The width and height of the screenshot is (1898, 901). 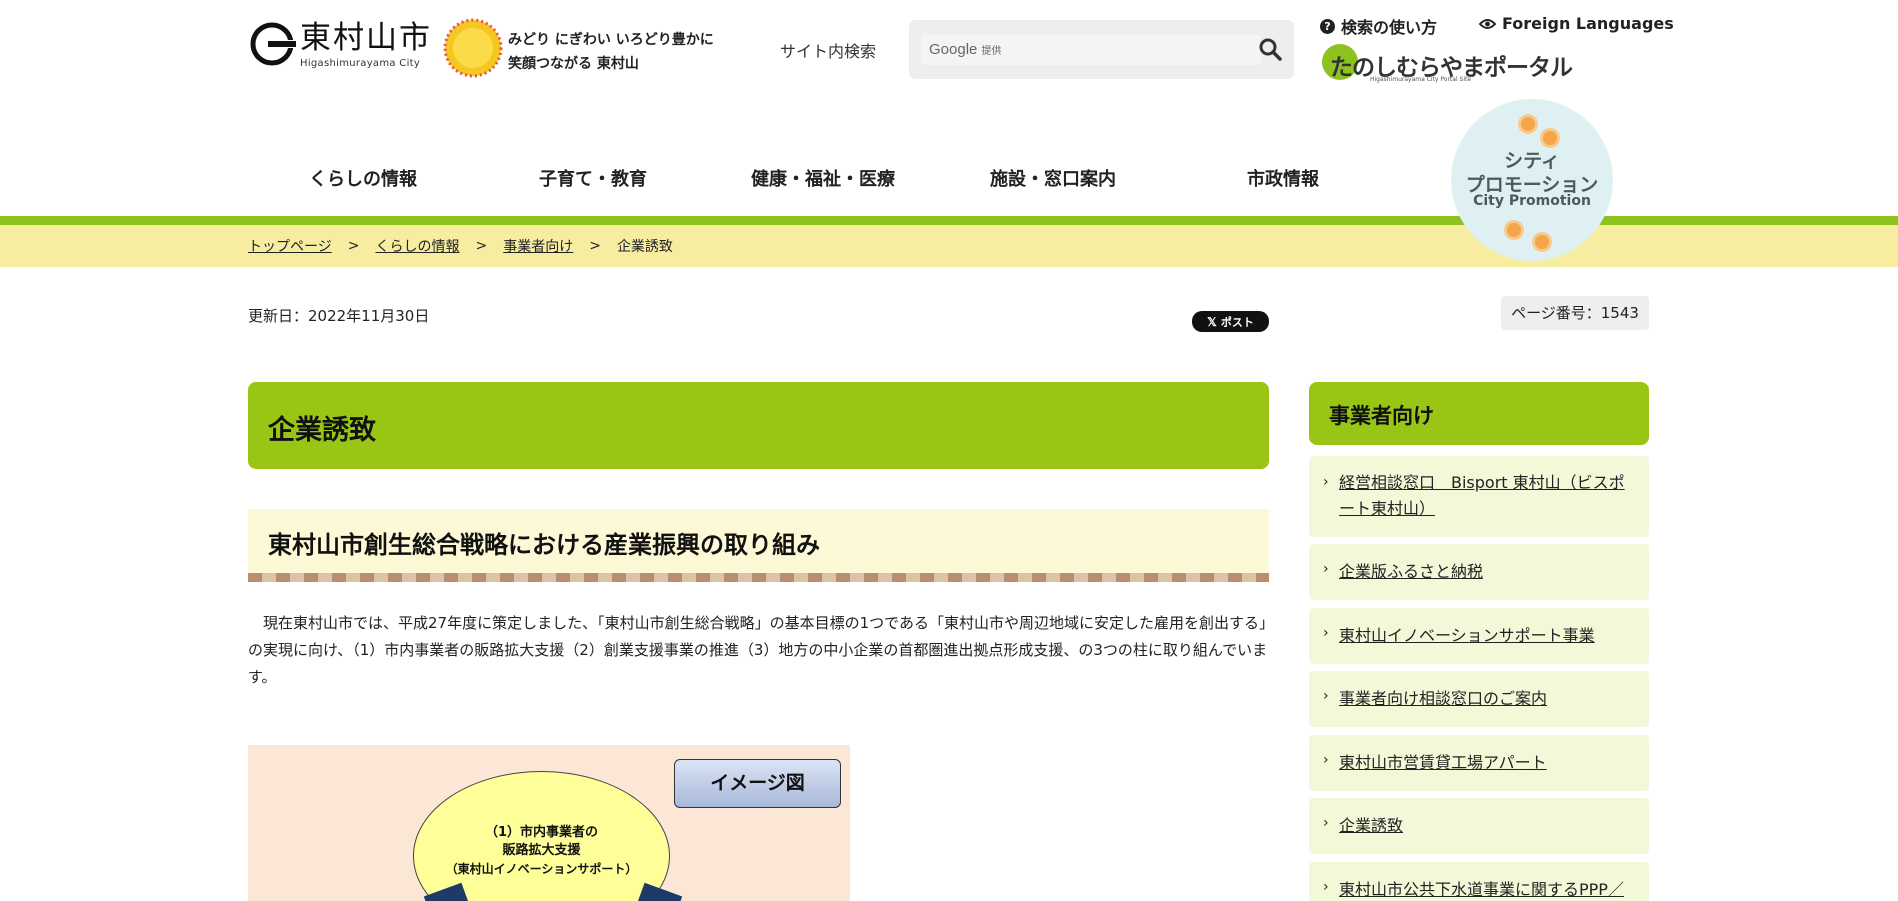 What do you see at coordinates (965, 49) in the screenshot?
I see `search-provider-label: Google 提供` at bounding box center [965, 49].